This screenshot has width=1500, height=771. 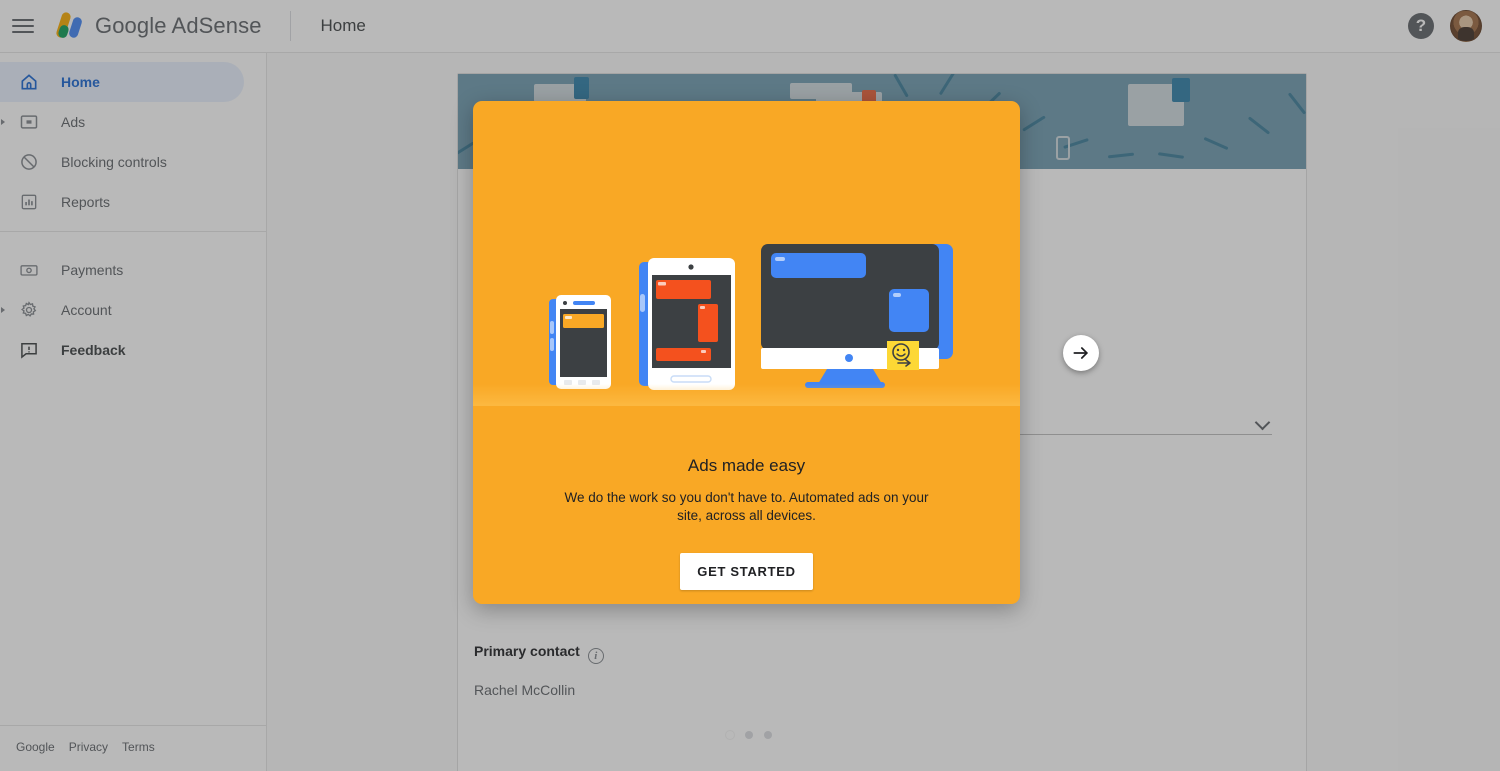 What do you see at coordinates (746, 395) in the screenshot?
I see `illustration-fade` at bounding box center [746, 395].